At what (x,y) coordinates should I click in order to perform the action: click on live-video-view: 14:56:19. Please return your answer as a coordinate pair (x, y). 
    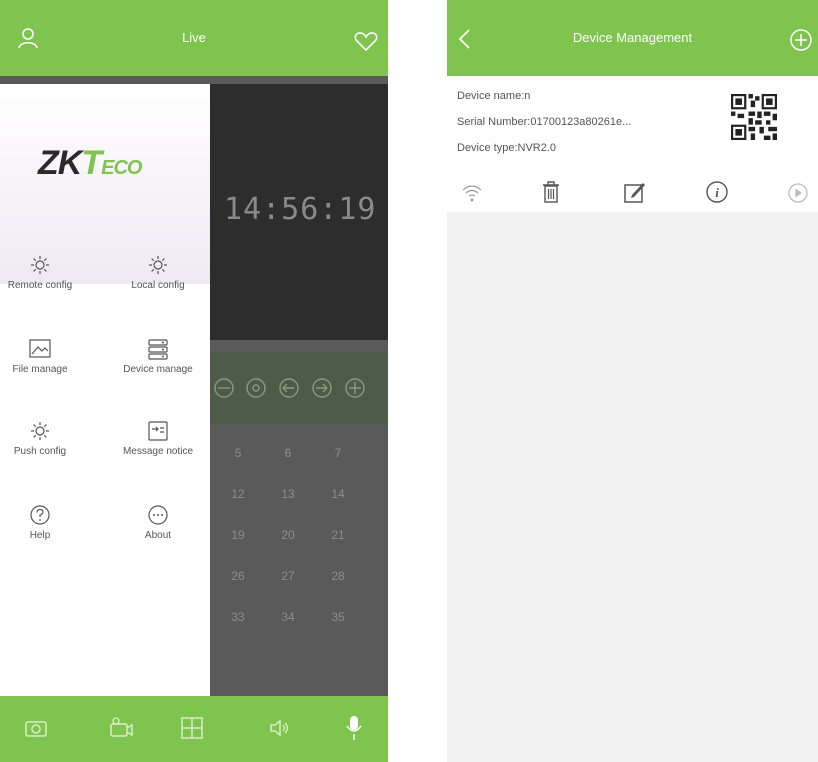
    Looking at the image, I should click on (299, 212).